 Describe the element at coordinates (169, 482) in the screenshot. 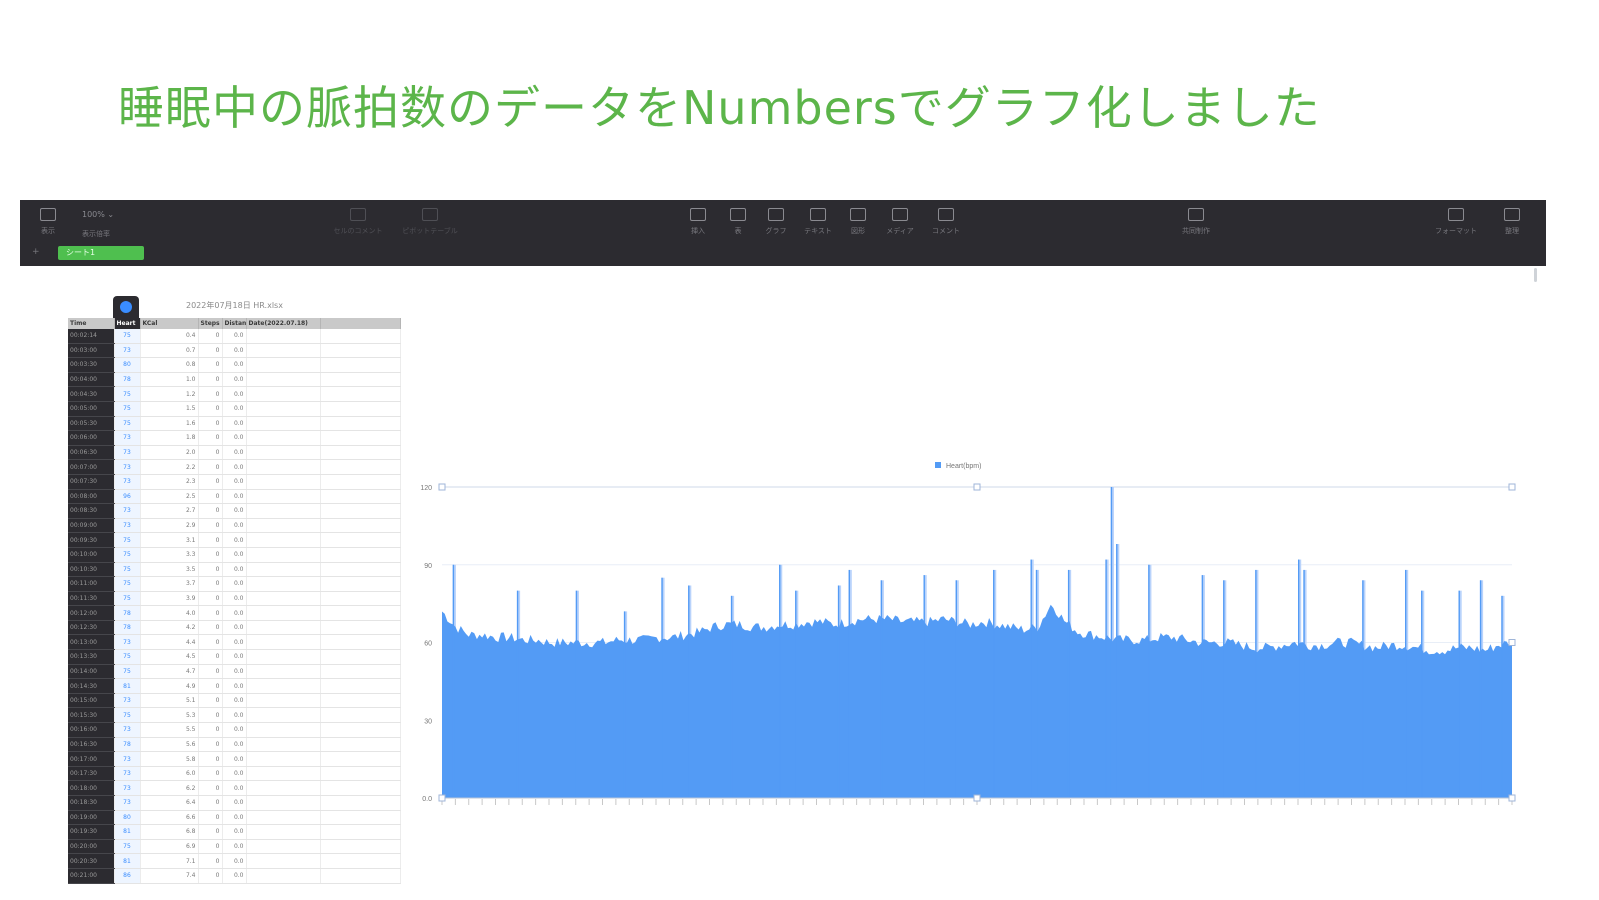

I see `cell-kcal: 2.3` at that location.